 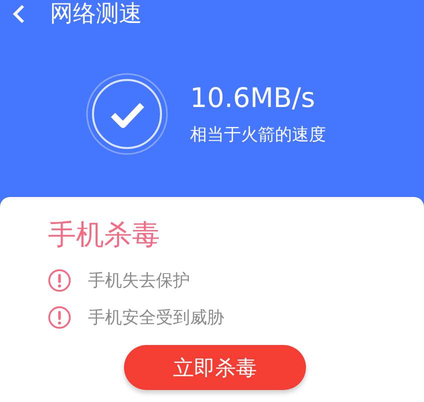 What do you see at coordinates (104, 235) in the screenshot?
I see `card-title: 手机杀毒` at bounding box center [104, 235].